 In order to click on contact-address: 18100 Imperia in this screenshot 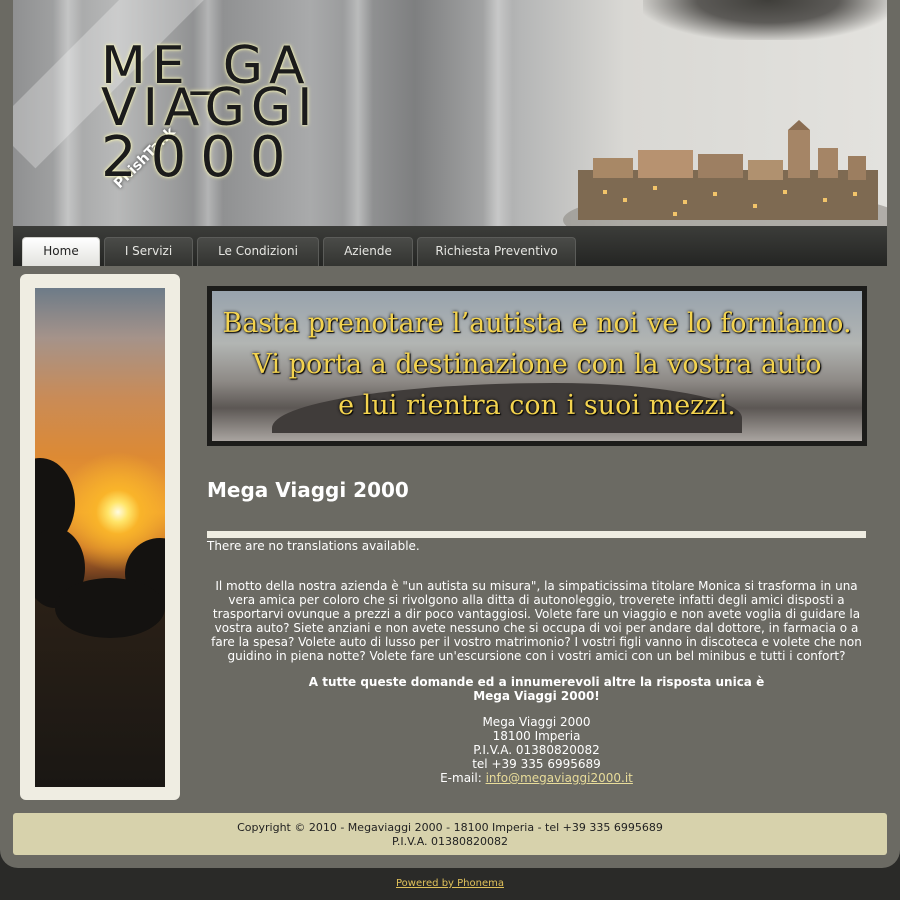, I will do `click(536, 736)`.